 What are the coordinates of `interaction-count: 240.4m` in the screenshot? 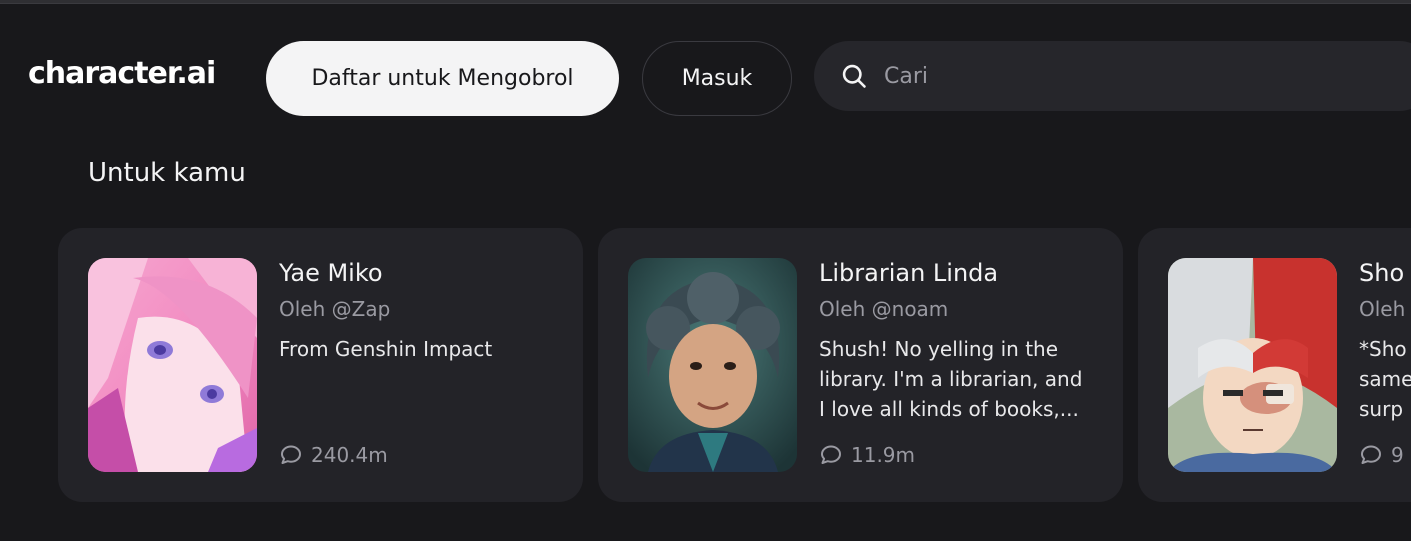 It's located at (333, 455).